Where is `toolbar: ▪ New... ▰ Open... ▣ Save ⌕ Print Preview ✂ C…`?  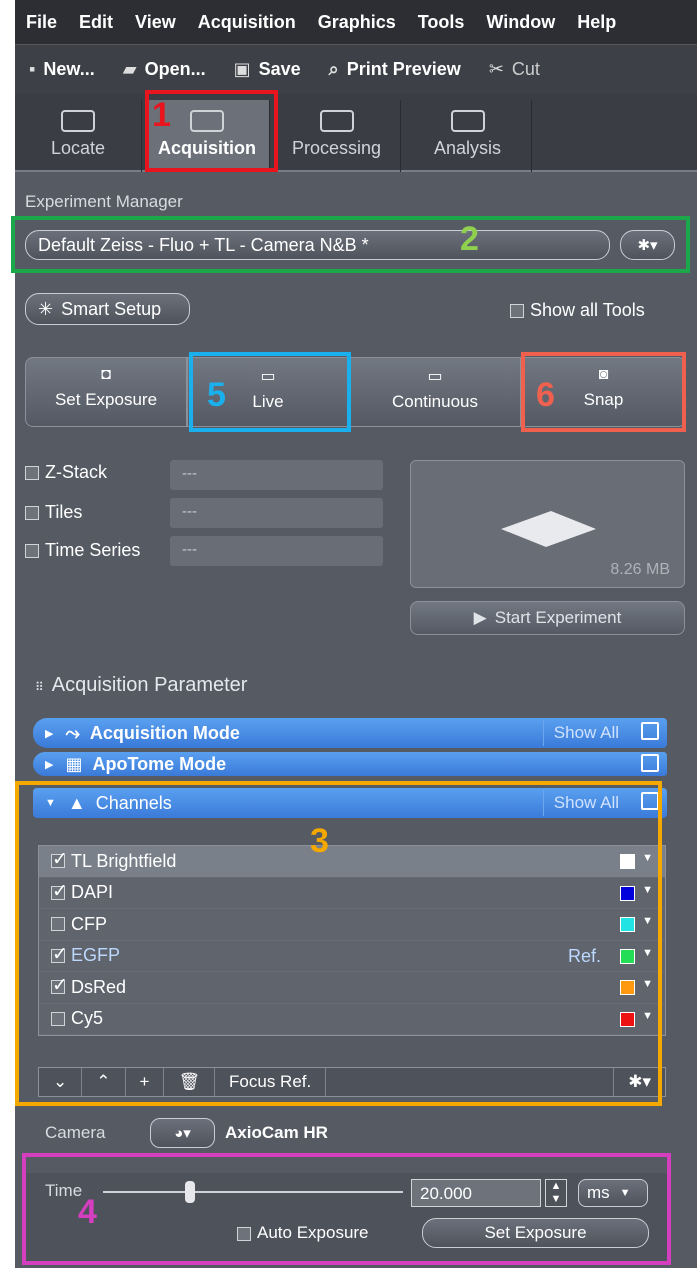 toolbar: ▪ New... ▰ Open... ▣ Save ⌕ Print Preview ✂ C… is located at coordinates (356, 69).